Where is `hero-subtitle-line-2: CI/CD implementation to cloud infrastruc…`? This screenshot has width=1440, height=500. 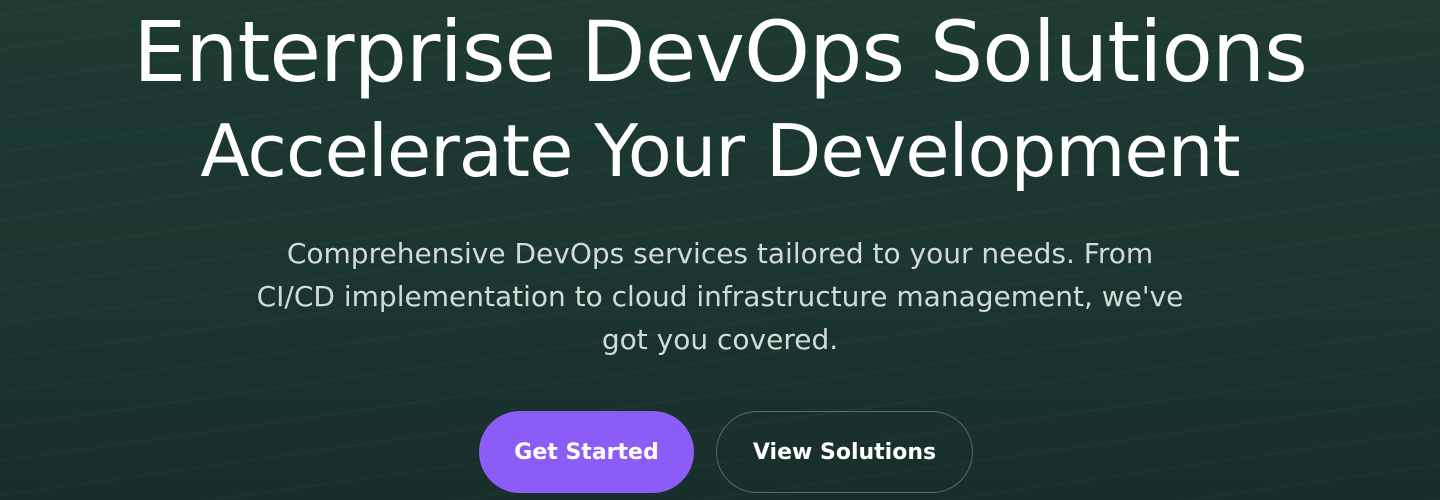
hero-subtitle-line-2: CI/CD implementation to cloud infrastruc… is located at coordinates (720, 296).